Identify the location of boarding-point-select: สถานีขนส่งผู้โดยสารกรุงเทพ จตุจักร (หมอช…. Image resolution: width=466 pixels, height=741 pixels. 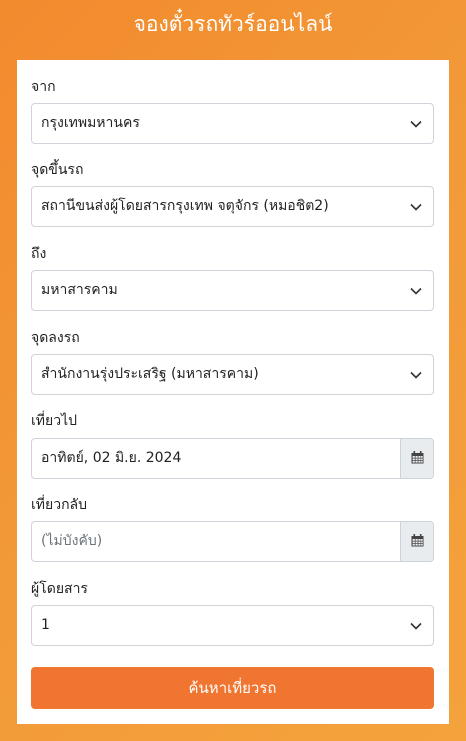
(232, 206).